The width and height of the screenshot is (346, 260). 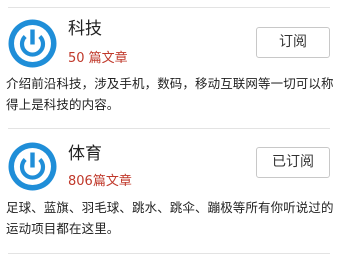 What do you see at coordinates (85, 29) in the screenshot?
I see `category-title: 科技` at bounding box center [85, 29].